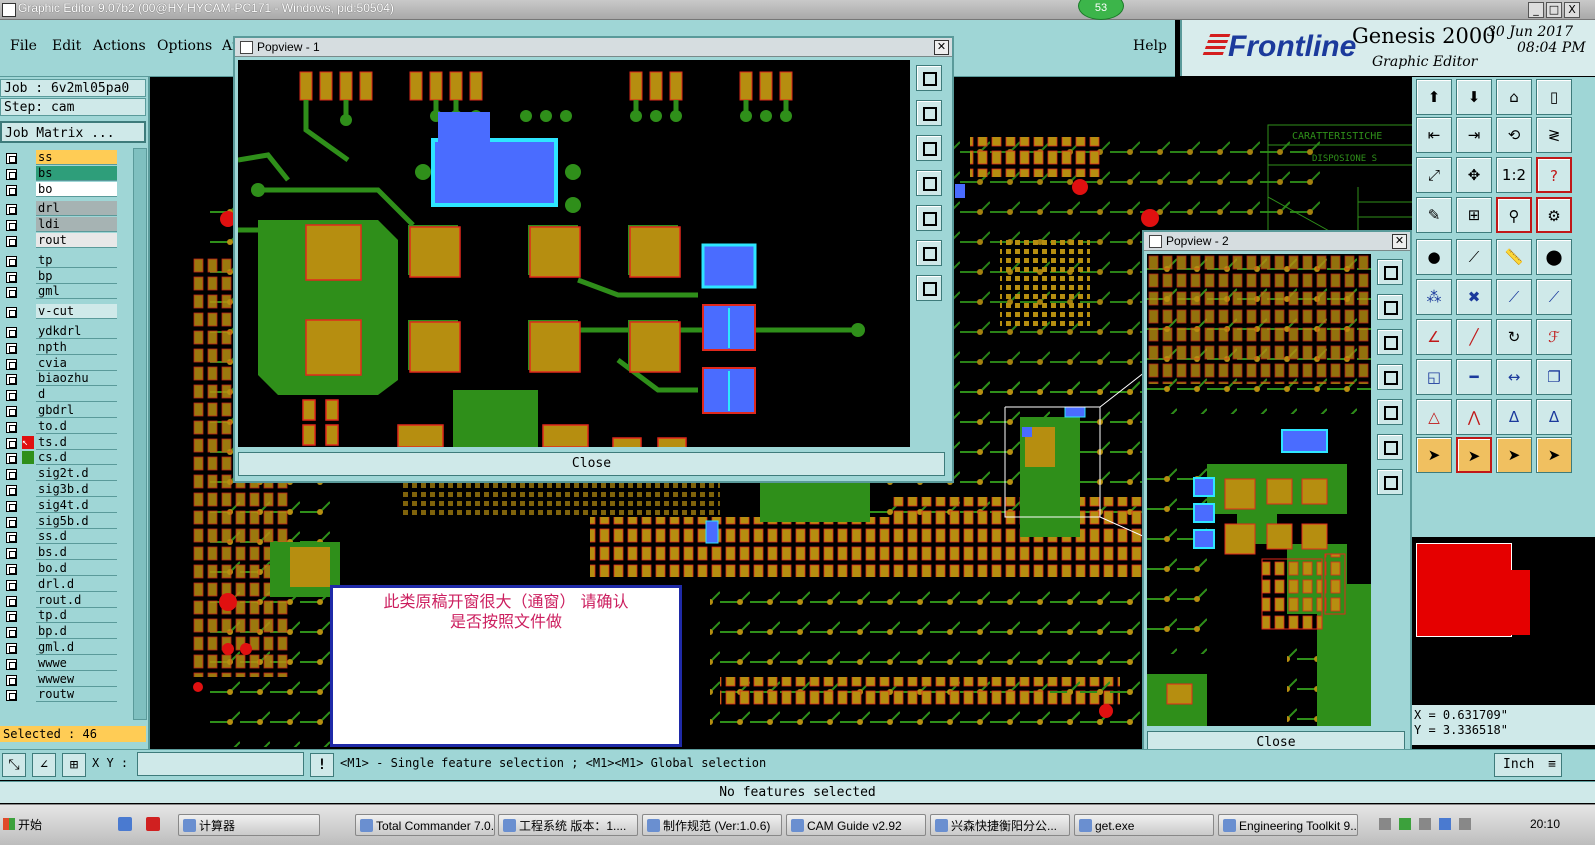  I want to click on angle-snap-icon: ∠, so click(44, 765).